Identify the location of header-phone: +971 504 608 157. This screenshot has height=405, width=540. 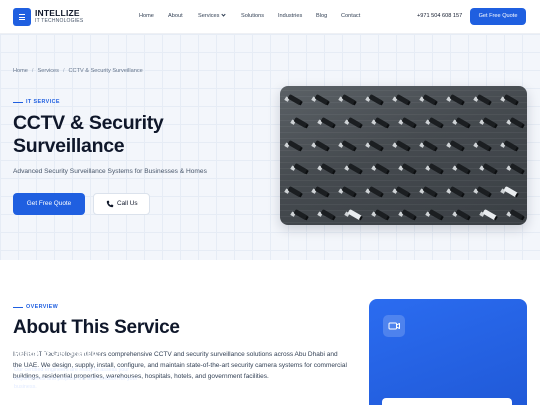
(439, 16).